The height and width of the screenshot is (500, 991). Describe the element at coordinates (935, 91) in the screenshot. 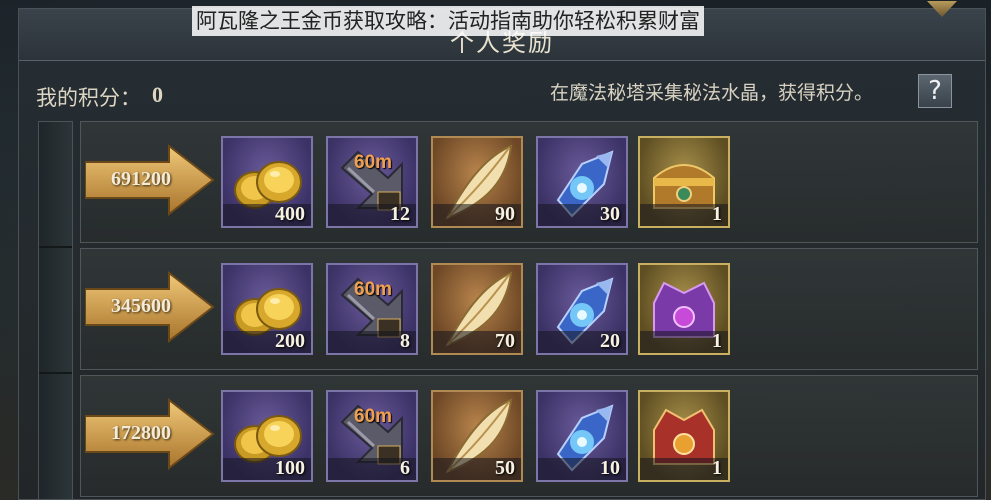

I see `help-button: ?` at that location.